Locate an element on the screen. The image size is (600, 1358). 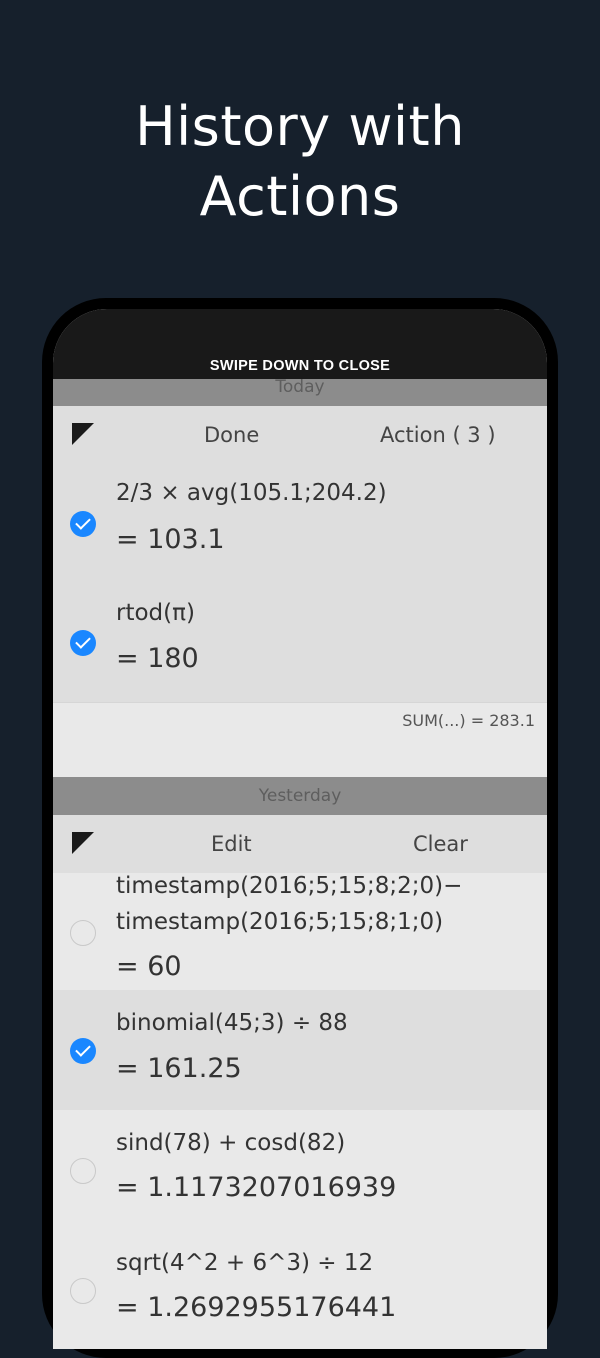
entry-expression: sind(78) + cosd(82) is located at coordinates (231, 1143).